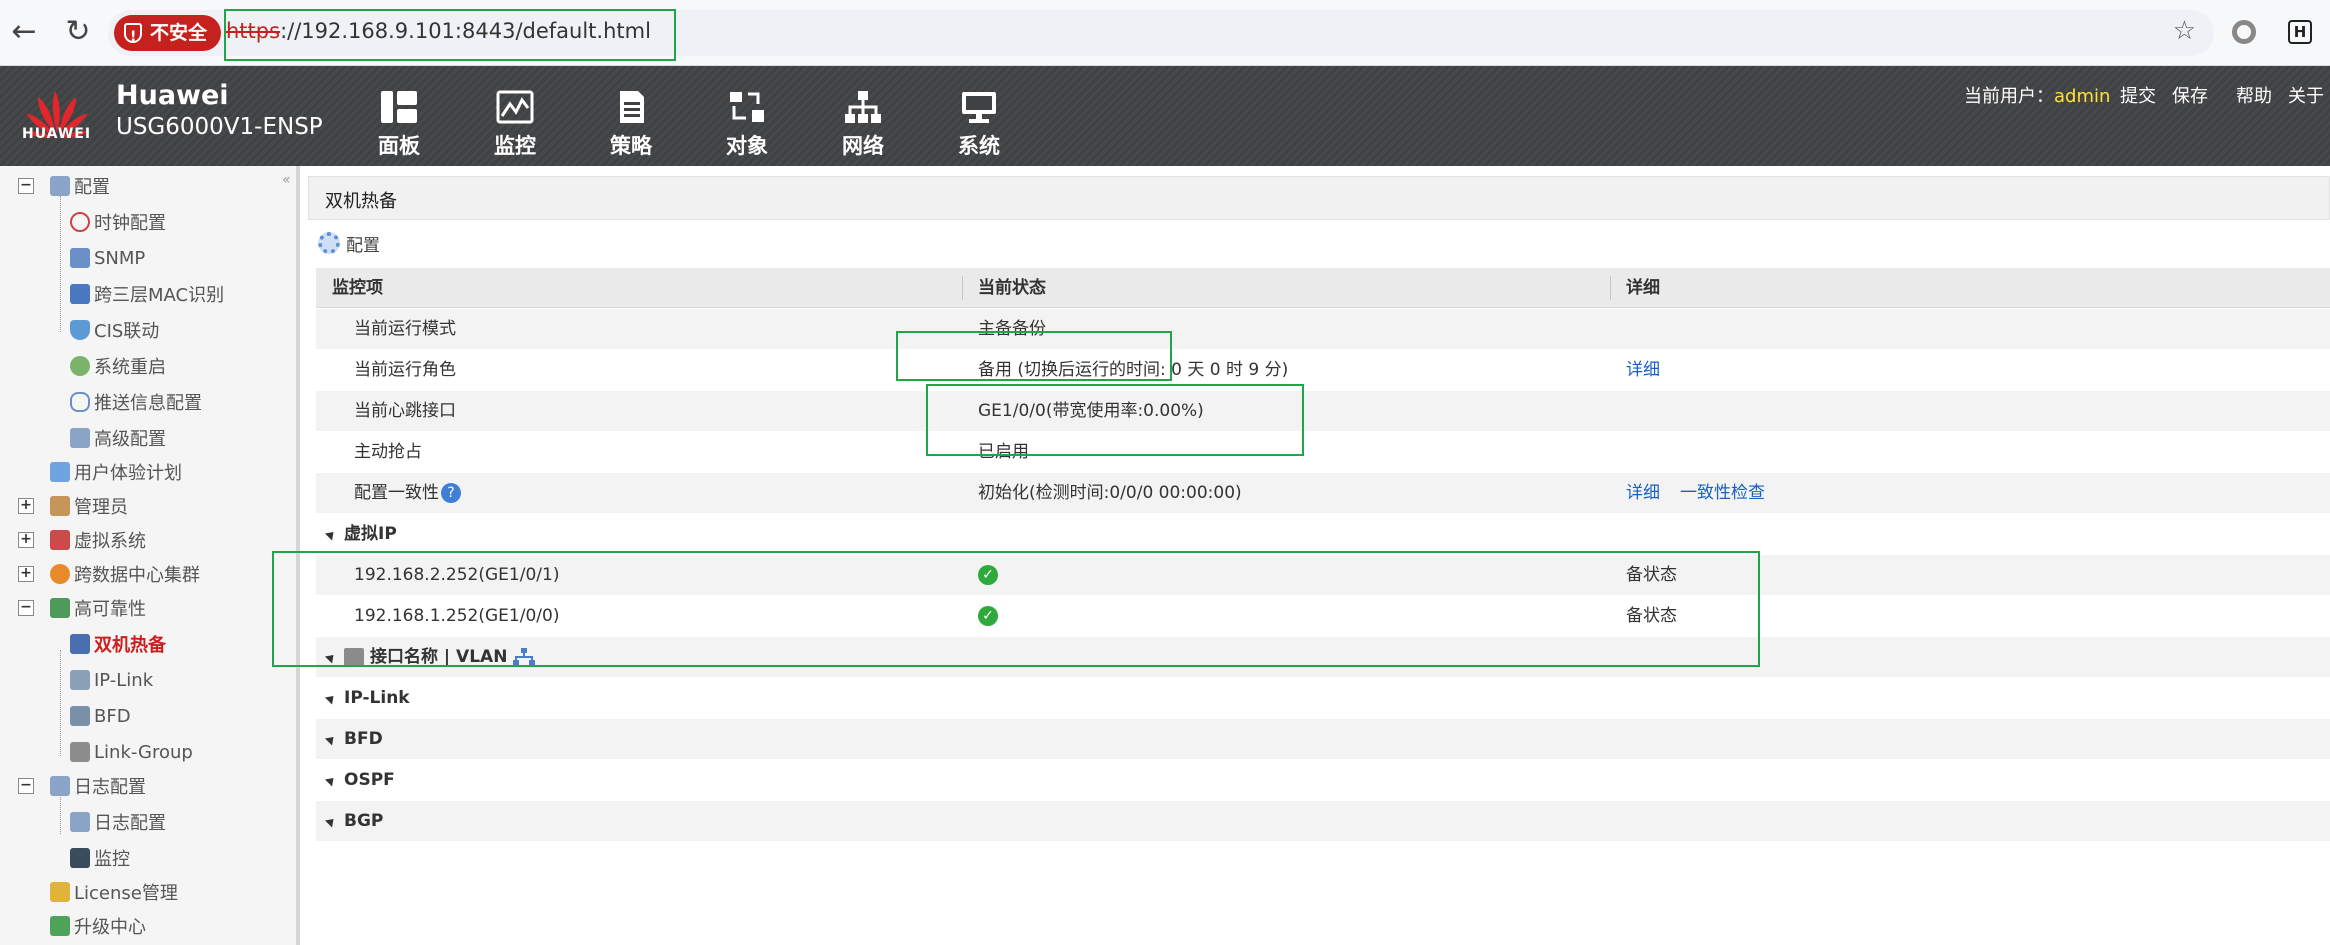 This screenshot has width=2330, height=945. Describe the element at coordinates (118, 822) in the screenshot. I see `sidebar-item-log-config: 日志配置` at that location.